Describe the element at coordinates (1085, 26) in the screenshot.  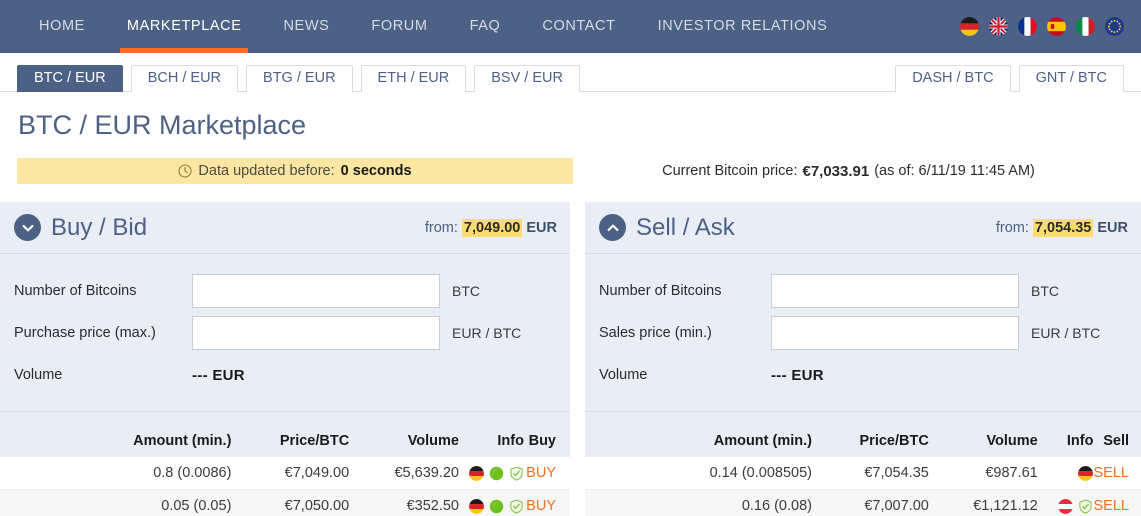
I see `flag-it-icon` at that location.